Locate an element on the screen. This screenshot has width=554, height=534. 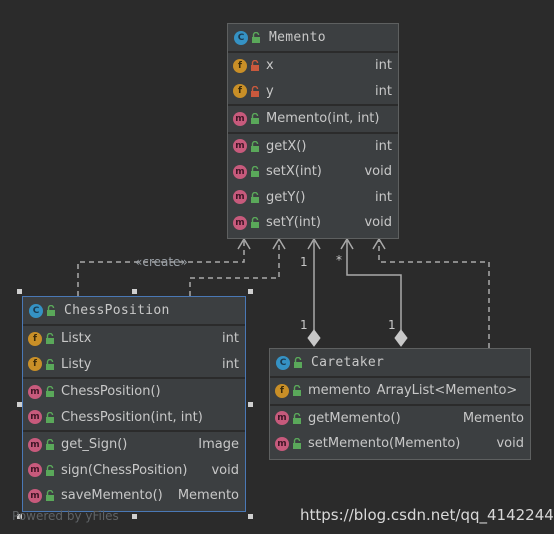
field-name: Listx is located at coordinates (76, 339).